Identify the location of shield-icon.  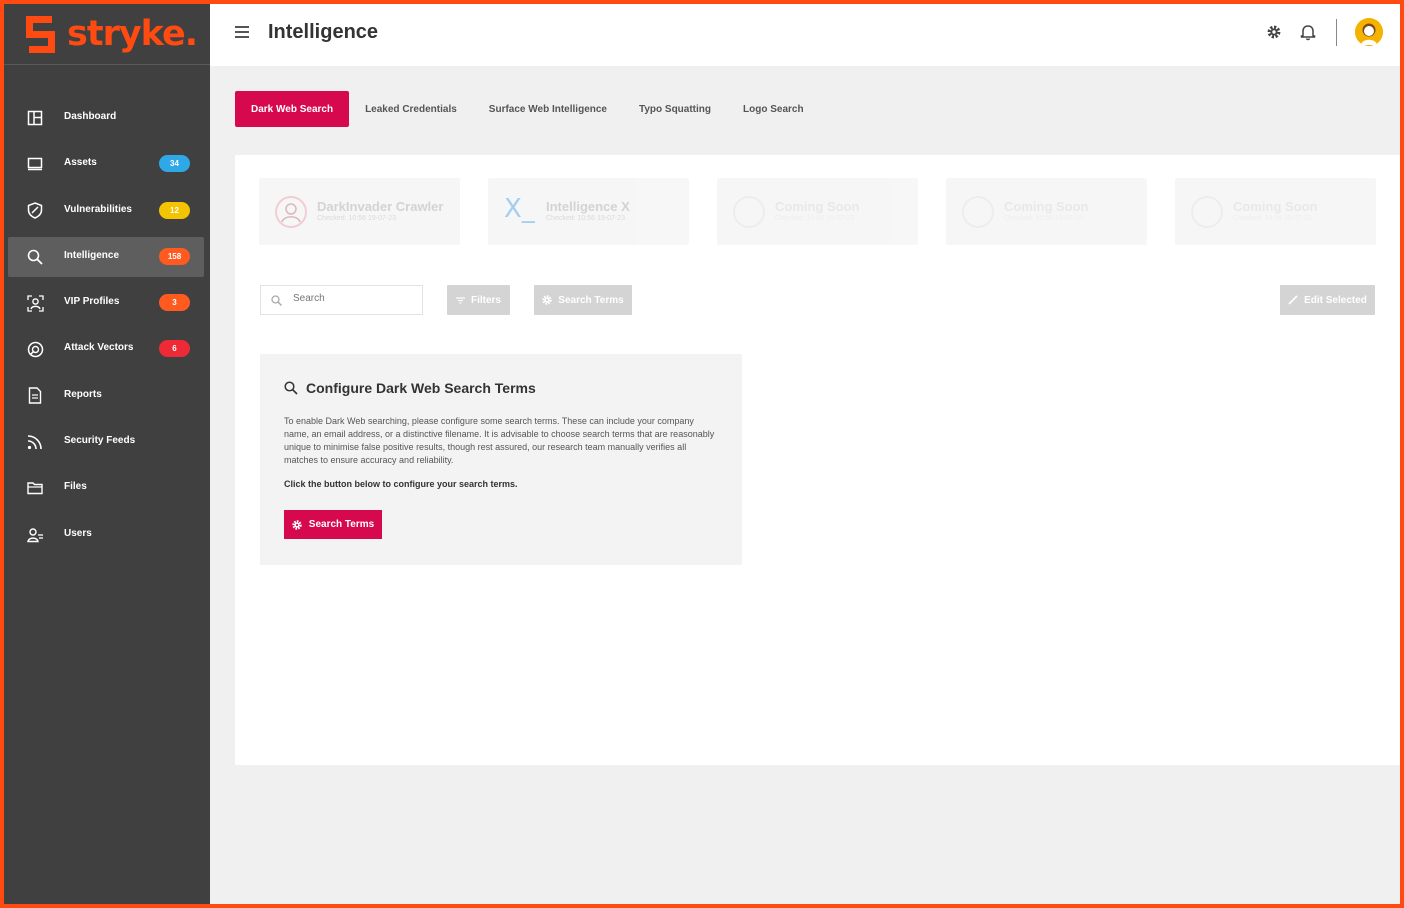
(35, 211).